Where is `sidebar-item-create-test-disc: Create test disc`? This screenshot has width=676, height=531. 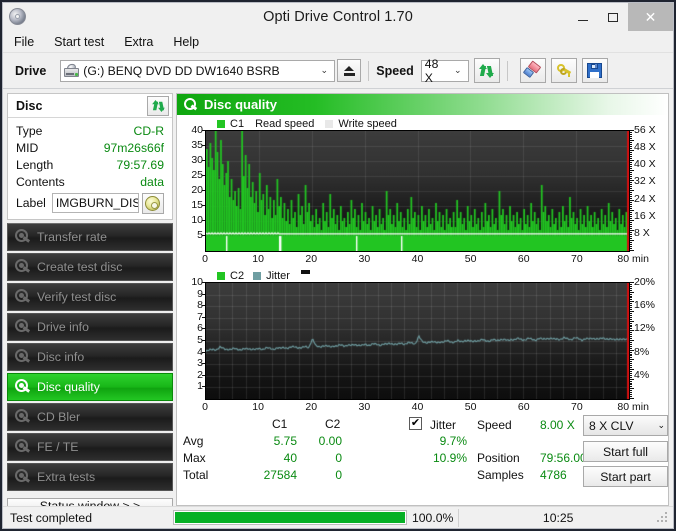 sidebar-item-create-test-disc: Create test disc is located at coordinates (90, 267).